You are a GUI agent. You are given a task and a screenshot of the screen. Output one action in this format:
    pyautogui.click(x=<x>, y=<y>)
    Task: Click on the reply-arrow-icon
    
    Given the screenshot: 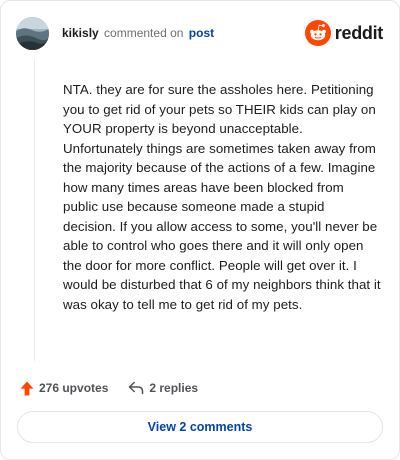 What is the action you would take?
    pyautogui.click(x=136, y=388)
    